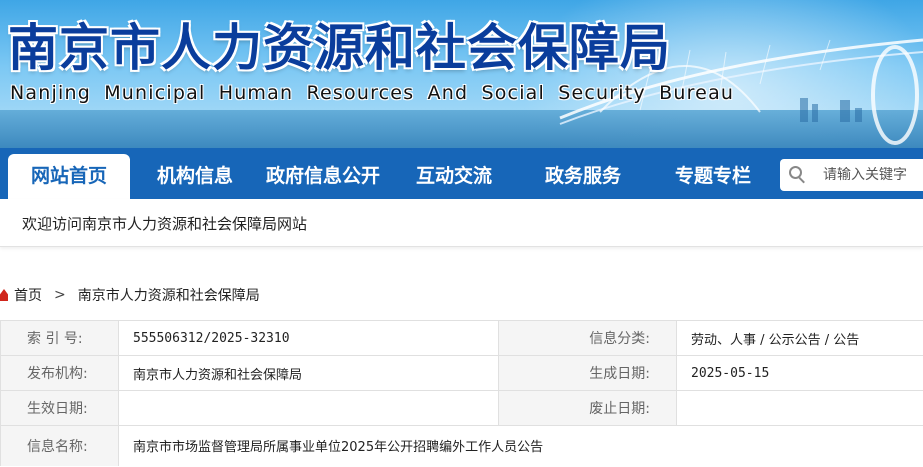  I want to click on nav-item-interaction: 互动交流, so click(454, 173).